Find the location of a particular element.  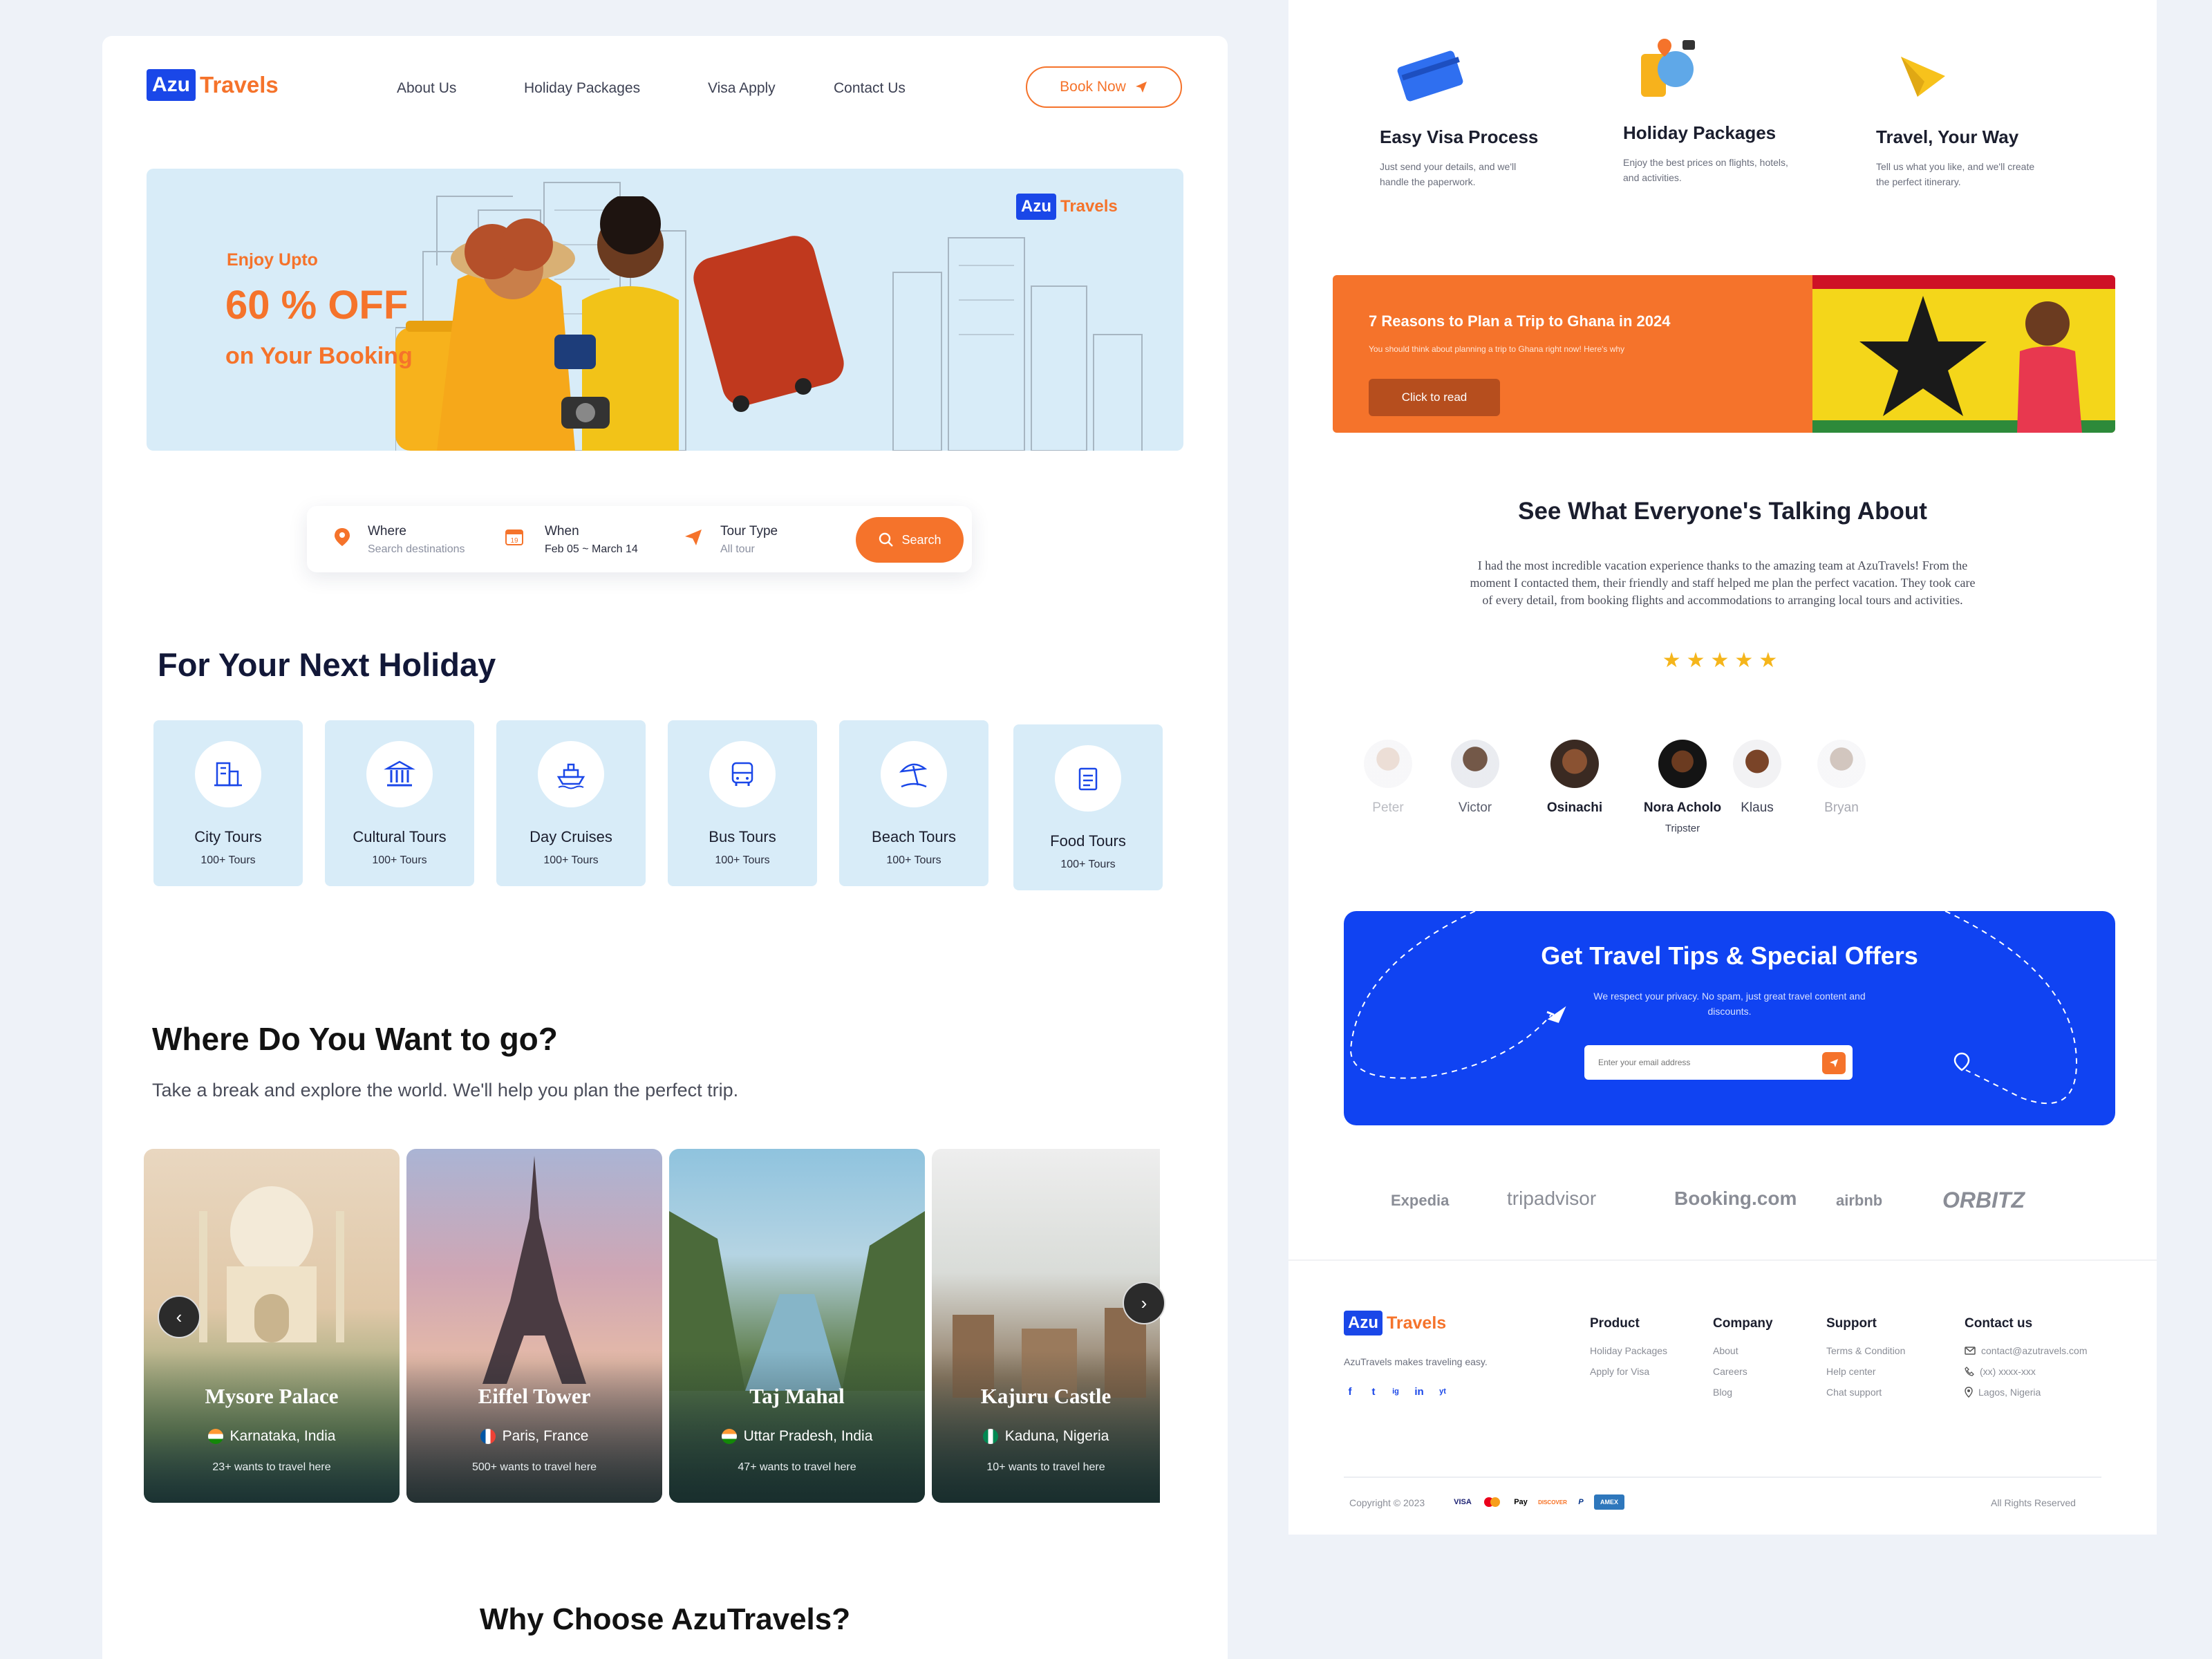

destination-wants: 47+ wants to travel here is located at coordinates (797, 1467).